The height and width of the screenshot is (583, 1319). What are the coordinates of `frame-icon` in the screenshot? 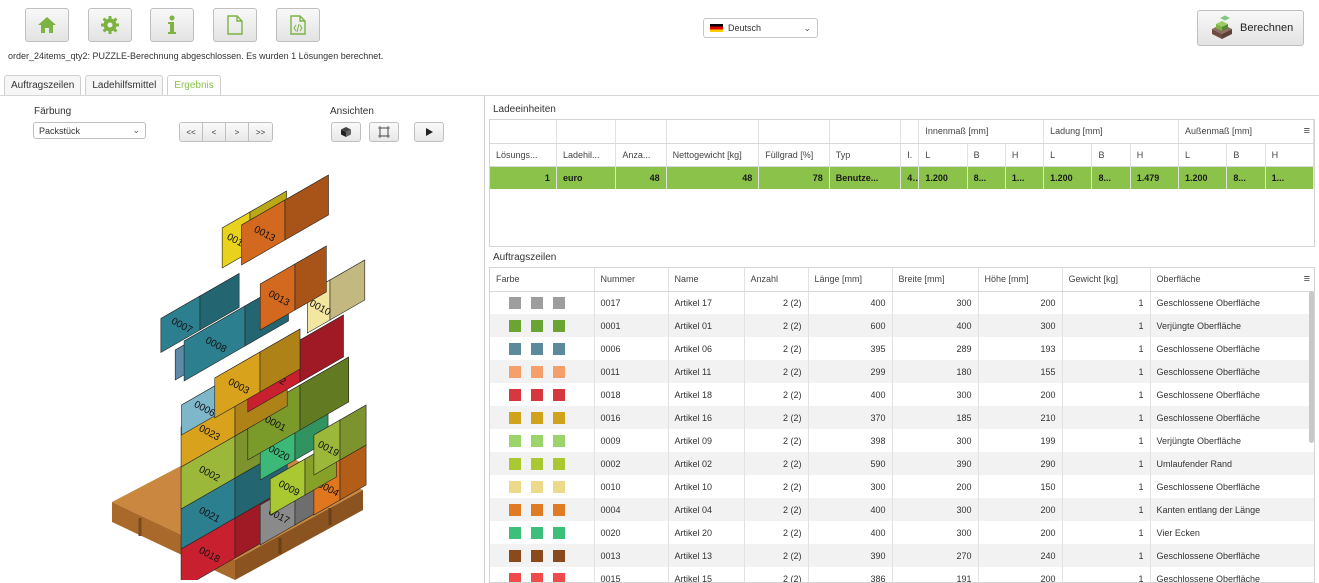 It's located at (384, 132).